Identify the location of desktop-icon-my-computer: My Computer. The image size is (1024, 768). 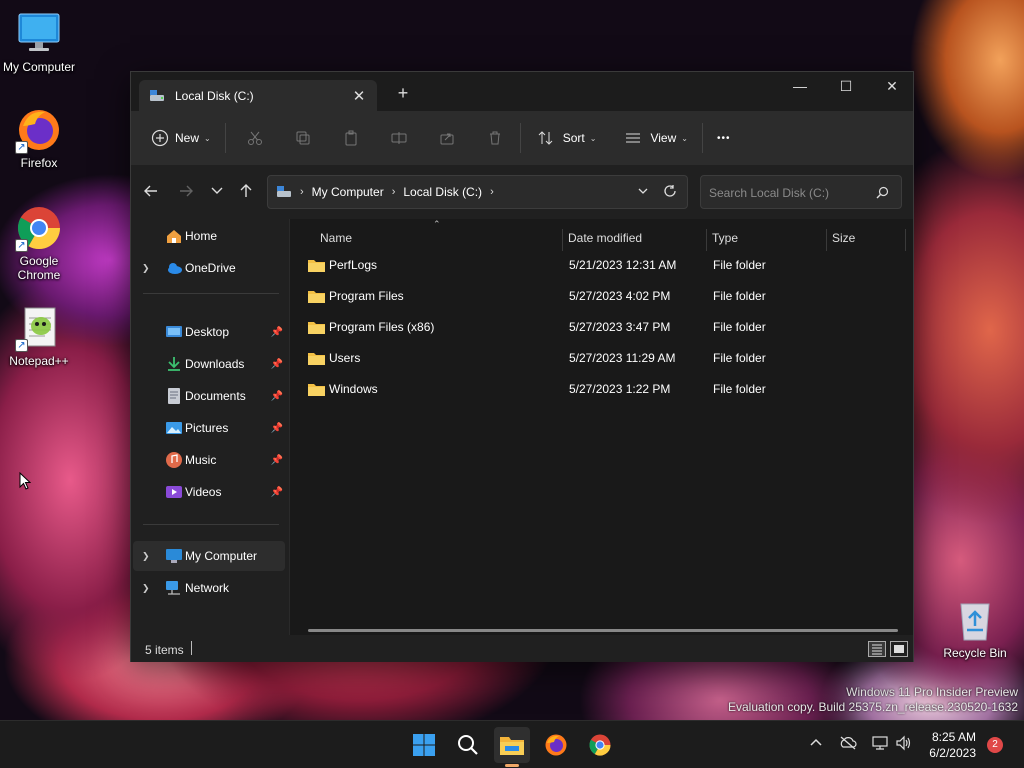
(39, 42).